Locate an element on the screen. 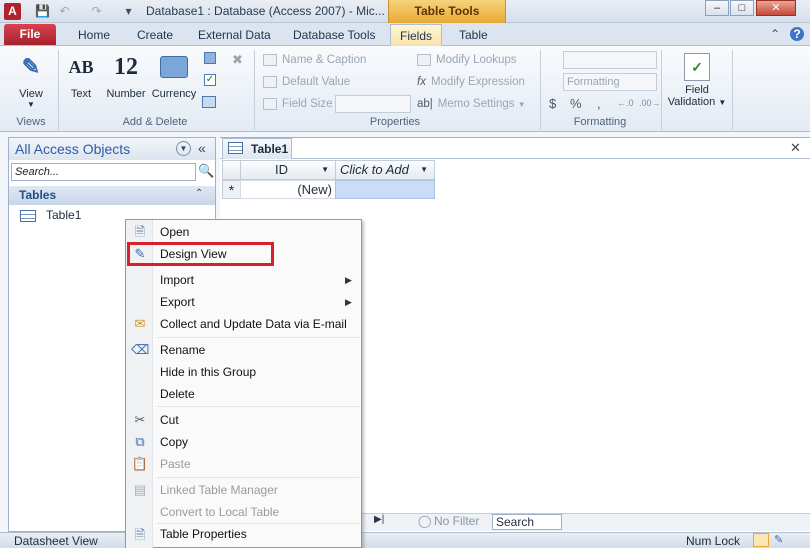 Image resolution: width=810 pixels, height=548 pixels. maximize-button: □ is located at coordinates (742, 8).